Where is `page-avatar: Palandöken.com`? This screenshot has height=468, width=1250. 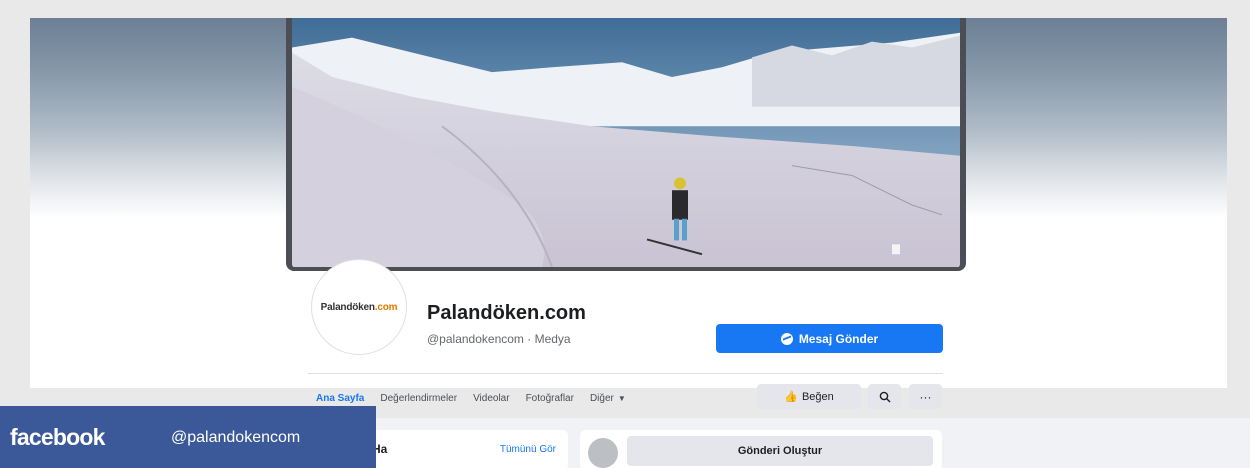 page-avatar: Palandöken.com is located at coordinates (359, 307).